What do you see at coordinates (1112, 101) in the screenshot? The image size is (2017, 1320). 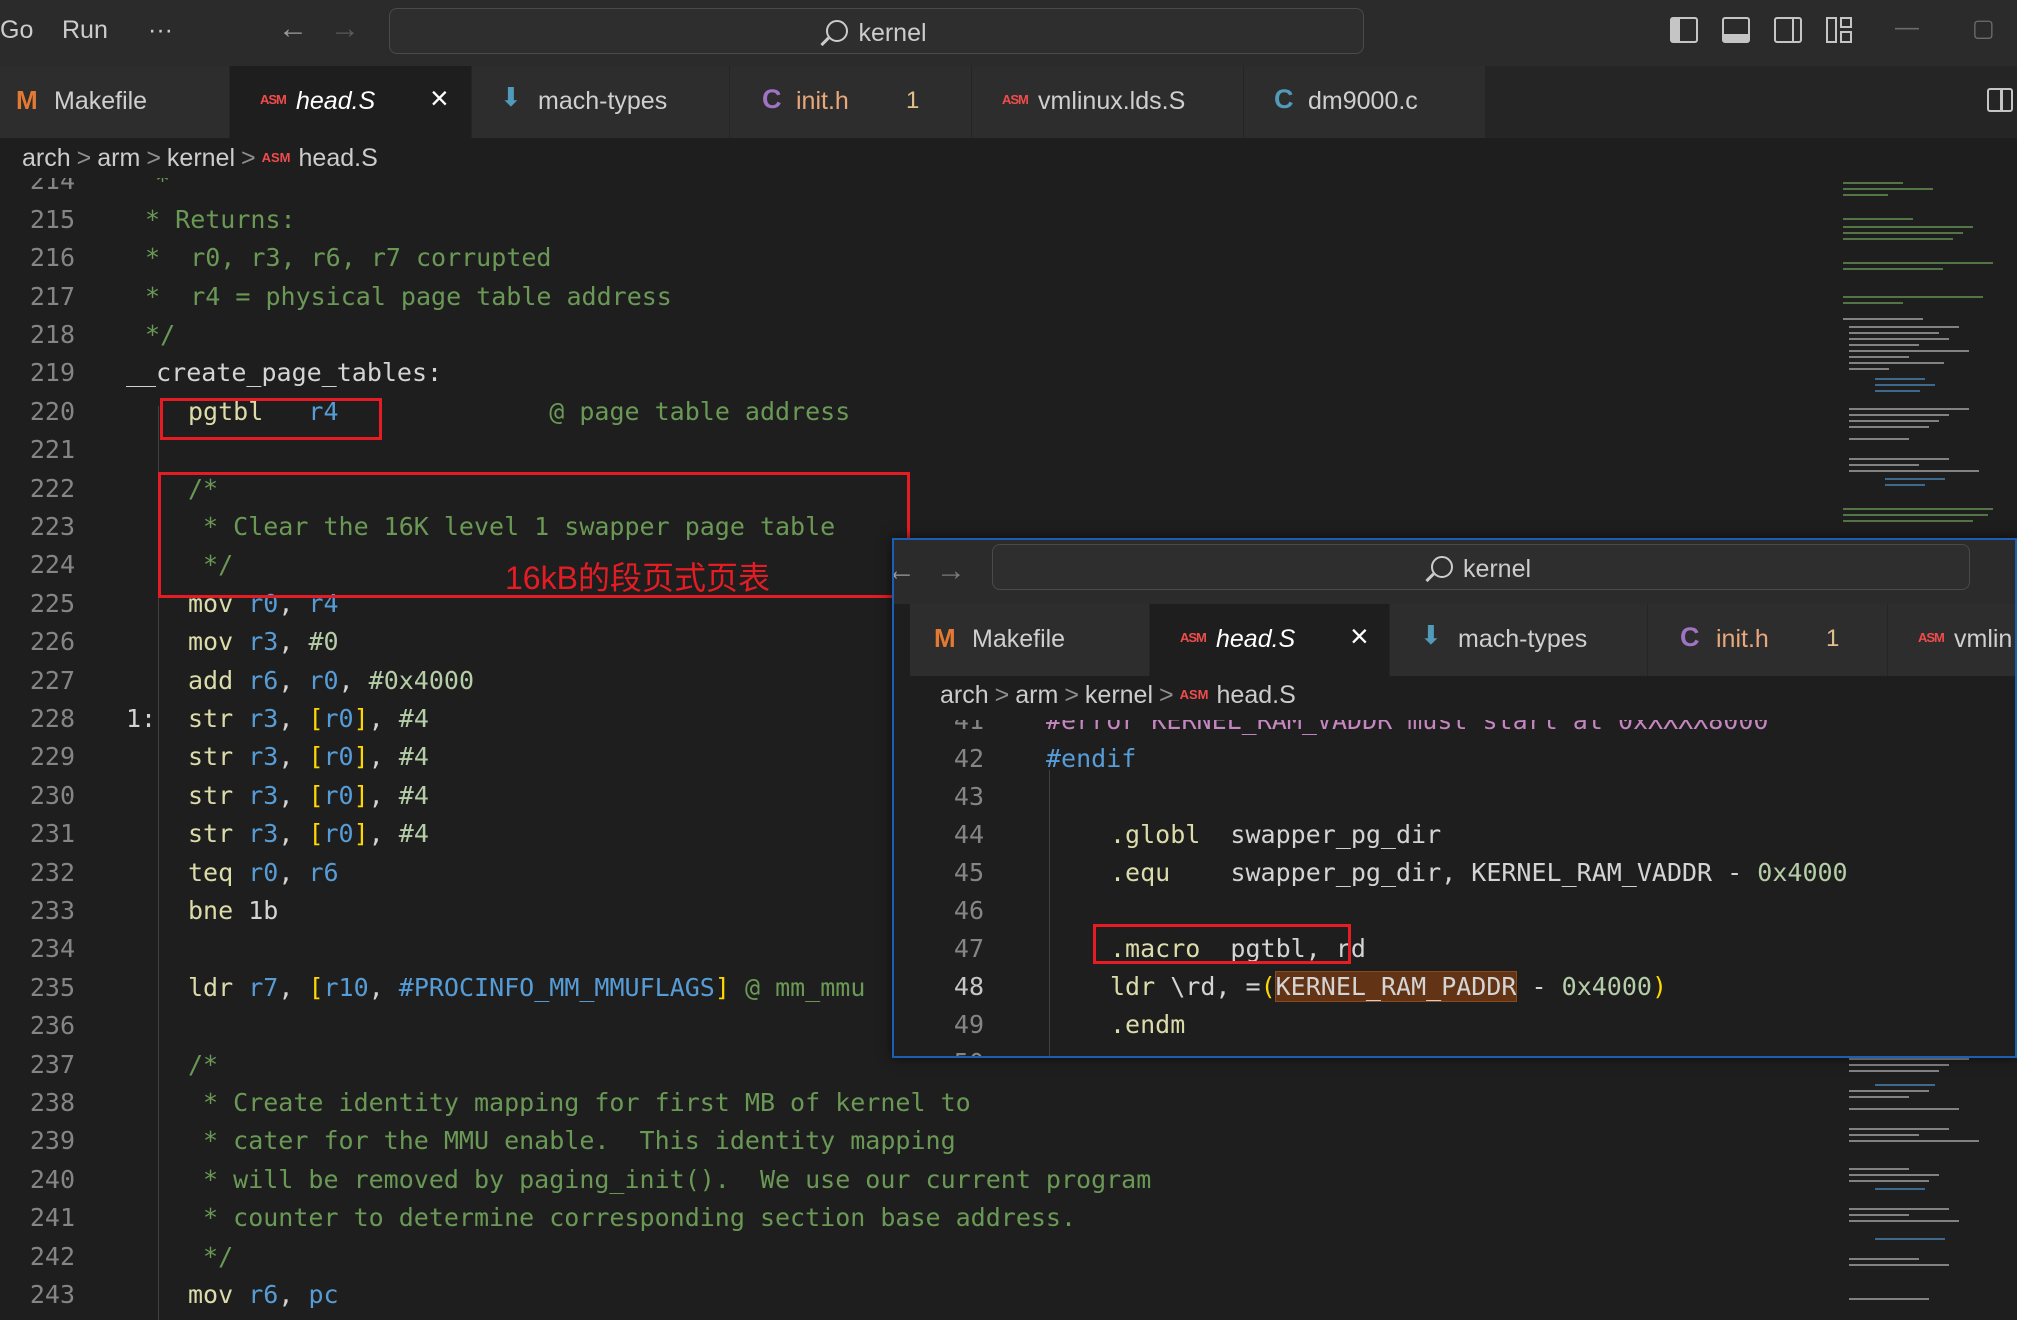 I see `tab-label: vmlinux.lds.S` at bounding box center [1112, 101].